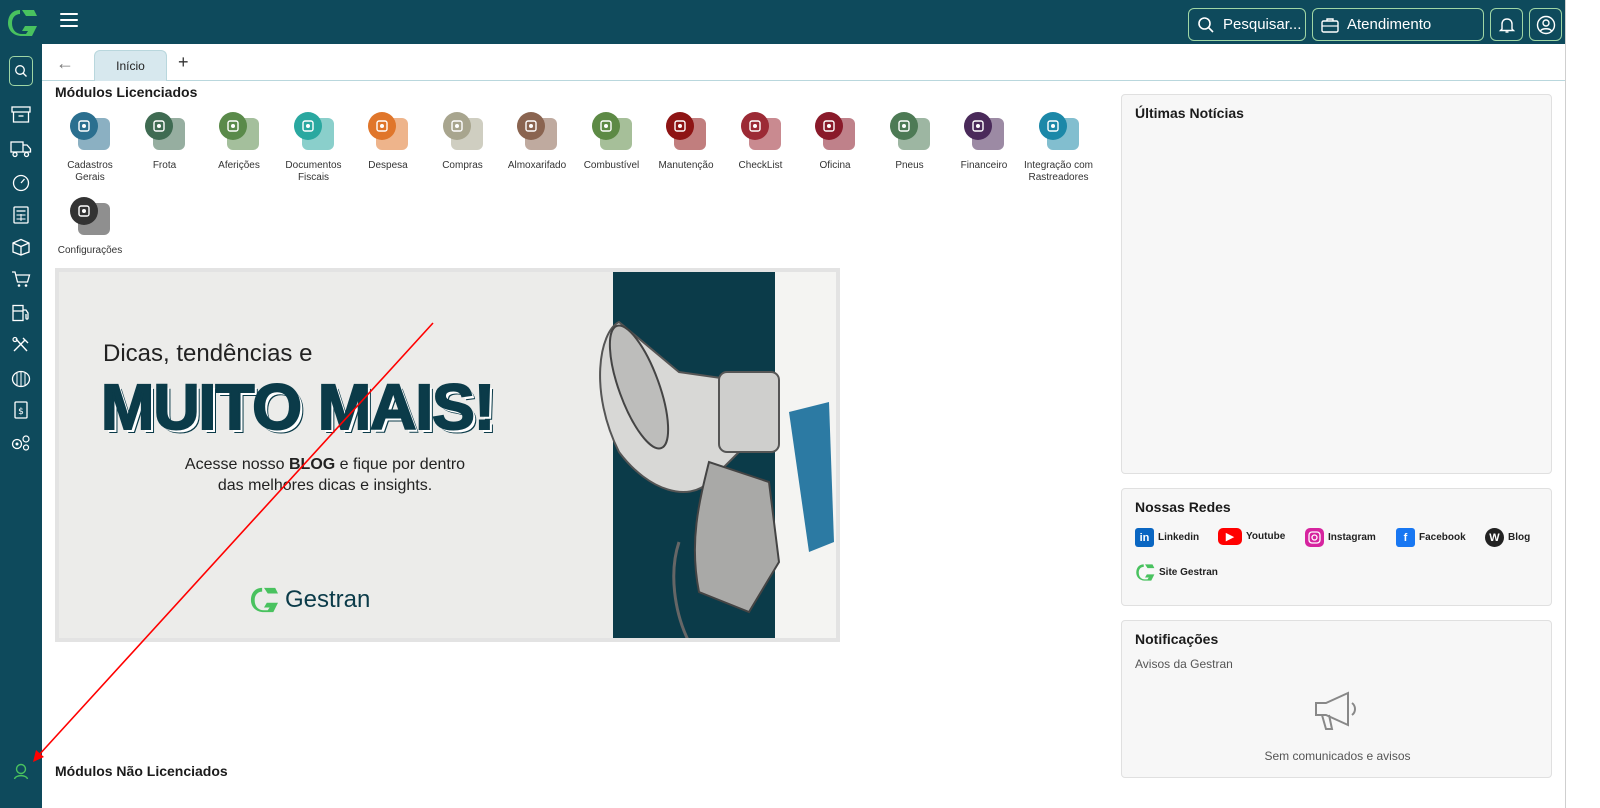 The width and height of the screenshot is (1600, 808). I want to click on module-label: Financeiro, so click(984, 165).